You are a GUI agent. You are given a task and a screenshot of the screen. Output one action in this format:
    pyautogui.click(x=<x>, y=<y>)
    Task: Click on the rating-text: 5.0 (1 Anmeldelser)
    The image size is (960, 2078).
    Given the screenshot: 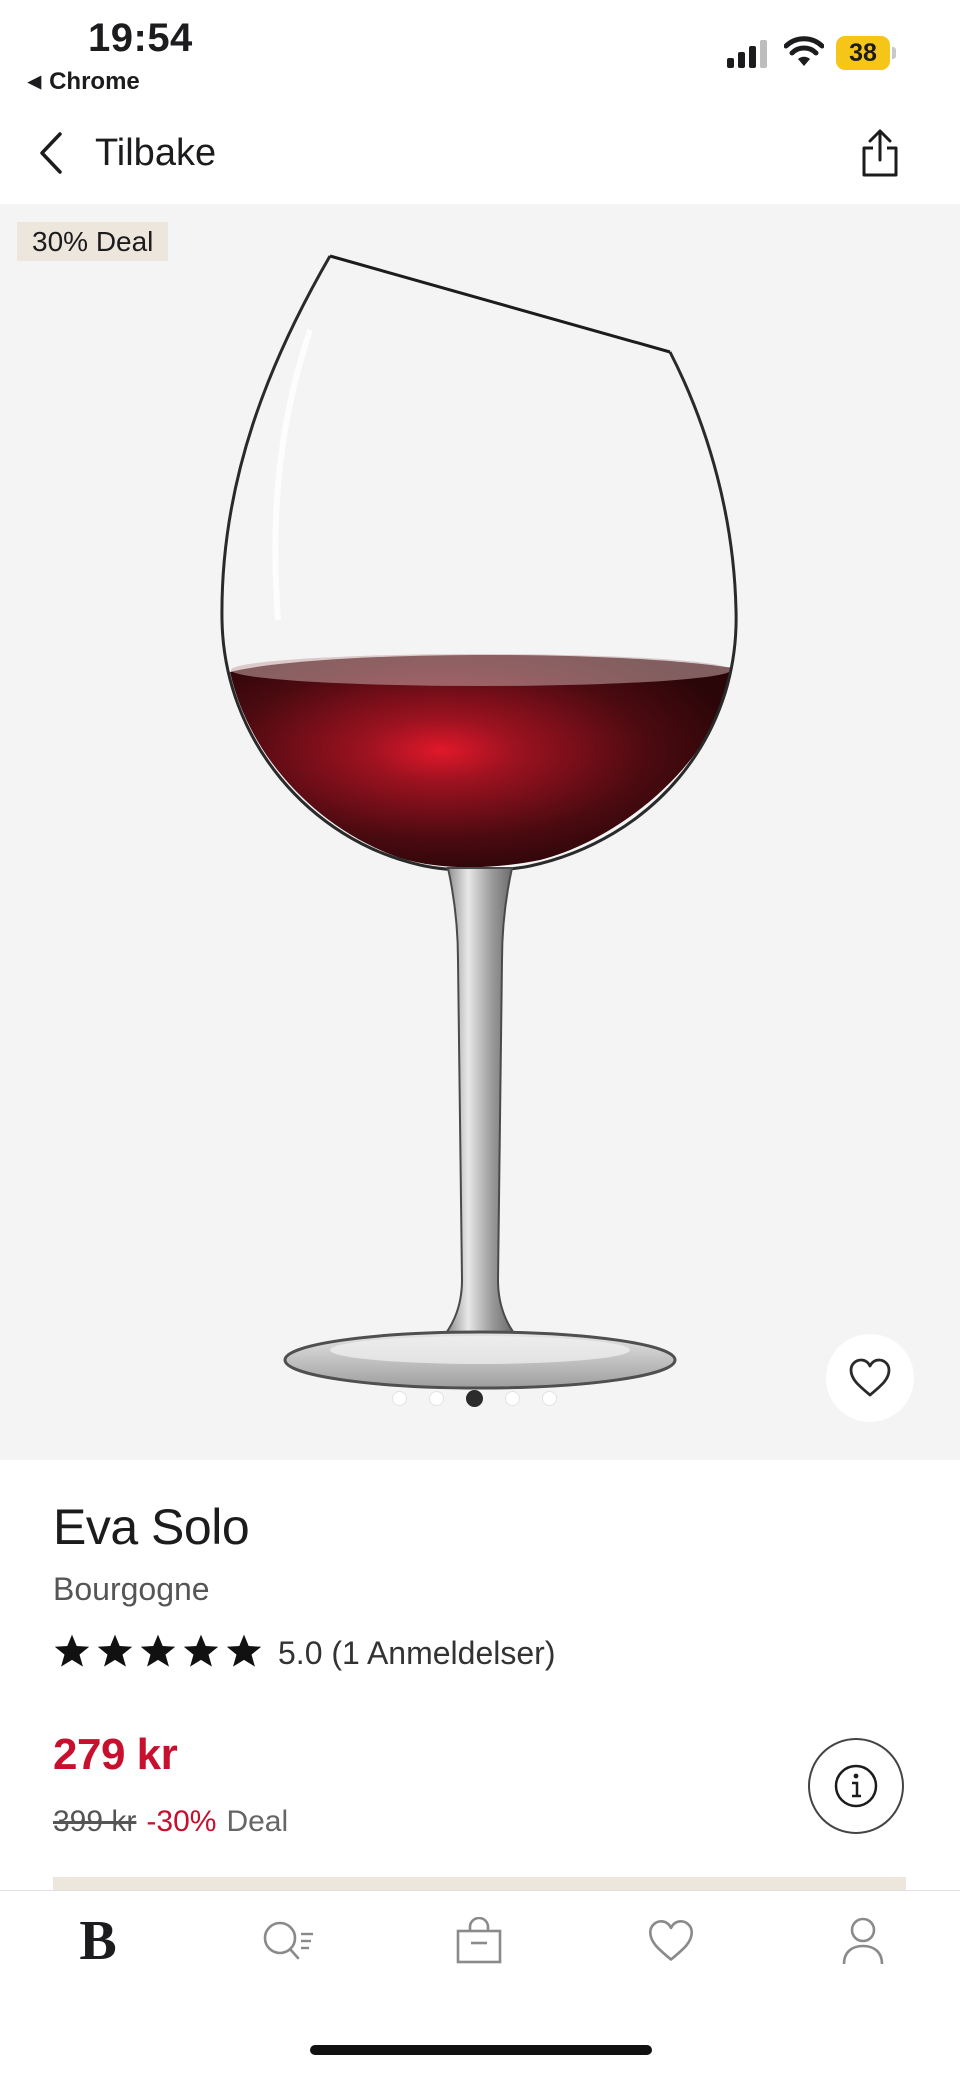 What is the action you would take?
    pyautogui.click(x=416, y=1653)
    